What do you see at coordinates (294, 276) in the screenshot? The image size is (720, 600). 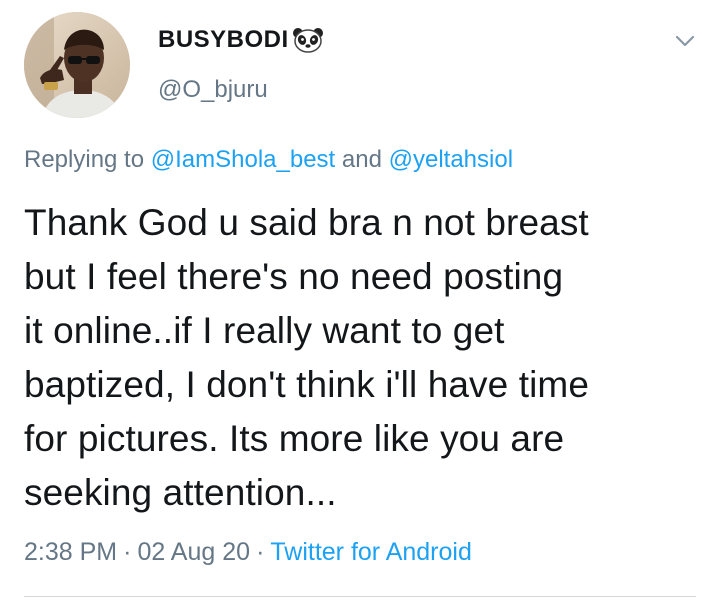 I see `tweet-text-line: but I feel there's no need posting` at bounding box center [294, 276].